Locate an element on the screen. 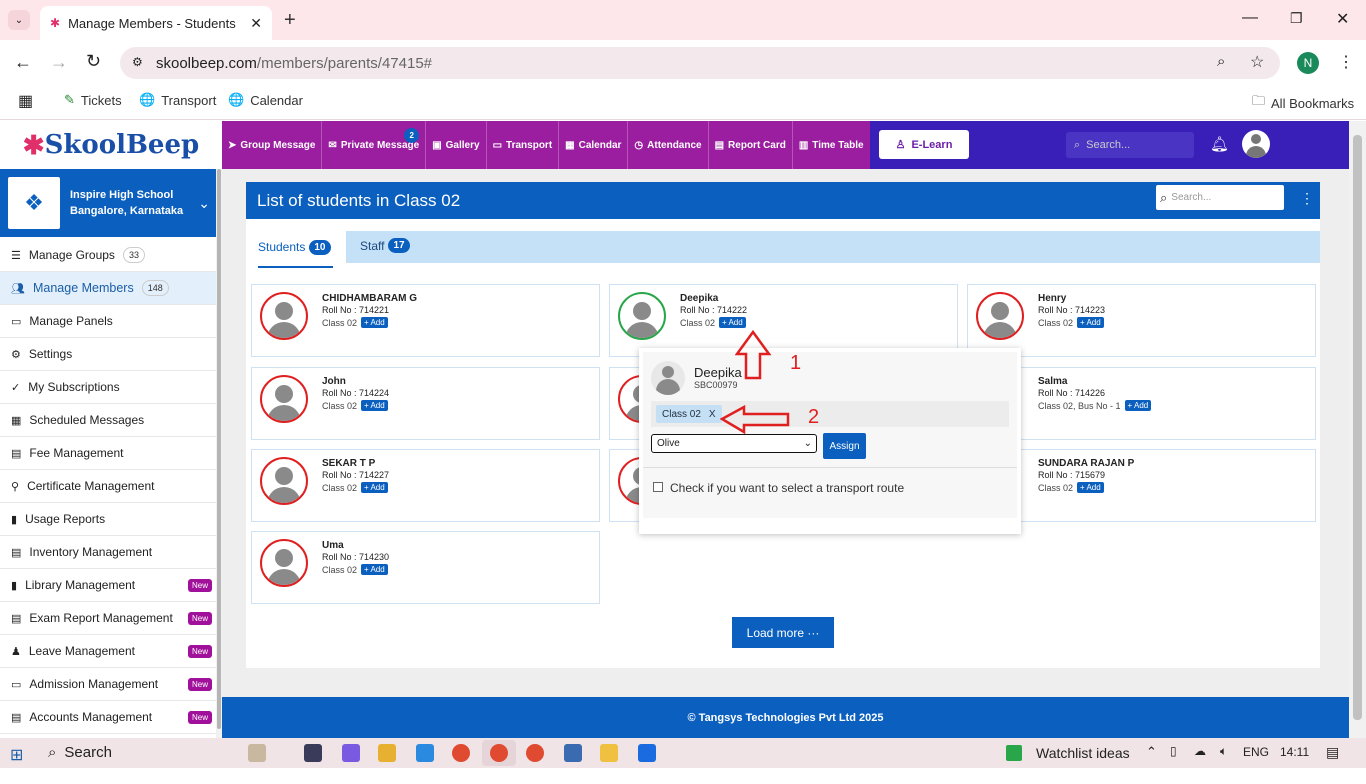 Image resolution: width=1366 pixels, height=784 pixels. sidebar-item-settings: ⚙ Settings is located at coordinates (111, 354).